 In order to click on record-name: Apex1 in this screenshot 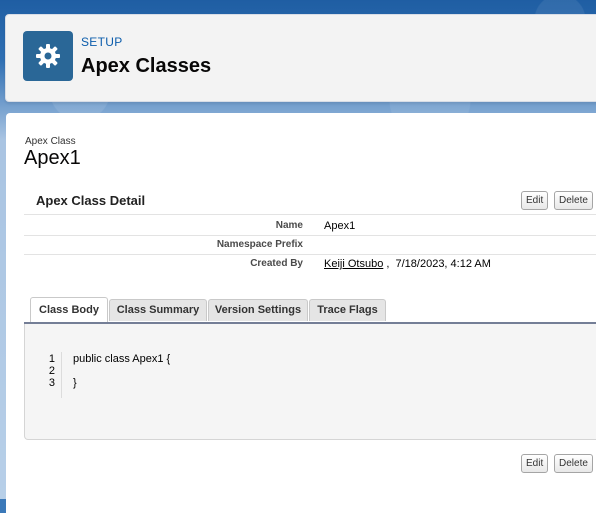, I will do `click(52, 158)`.